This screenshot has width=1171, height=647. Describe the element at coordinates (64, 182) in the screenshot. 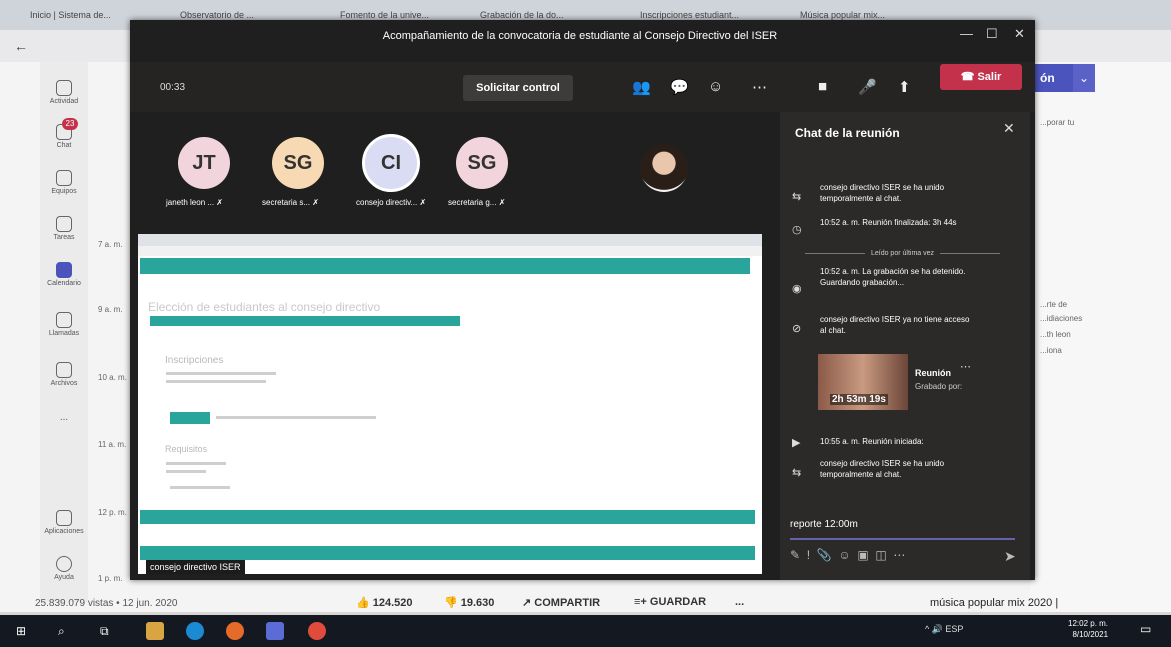

I see `rail-teams: Equipos` at that location.